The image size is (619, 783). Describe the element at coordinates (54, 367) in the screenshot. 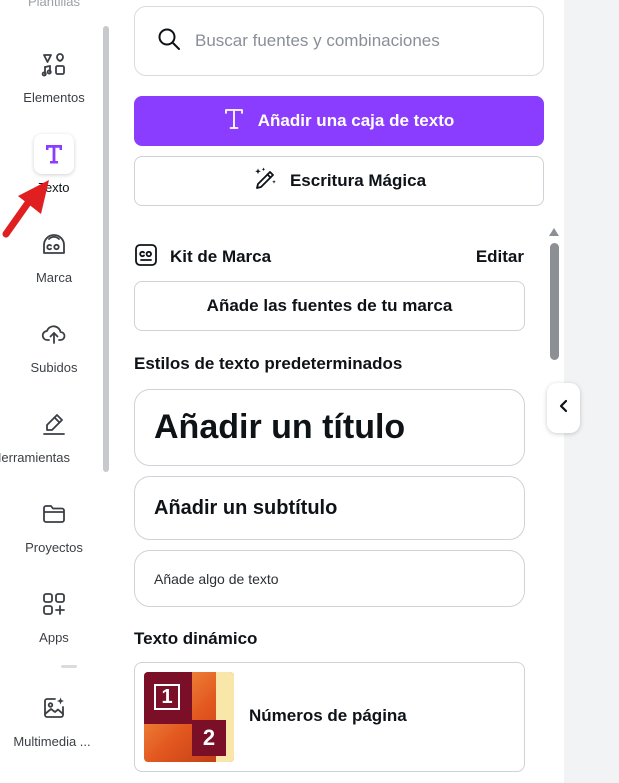

I see `sidebar-item-label: Subidos` at that location.